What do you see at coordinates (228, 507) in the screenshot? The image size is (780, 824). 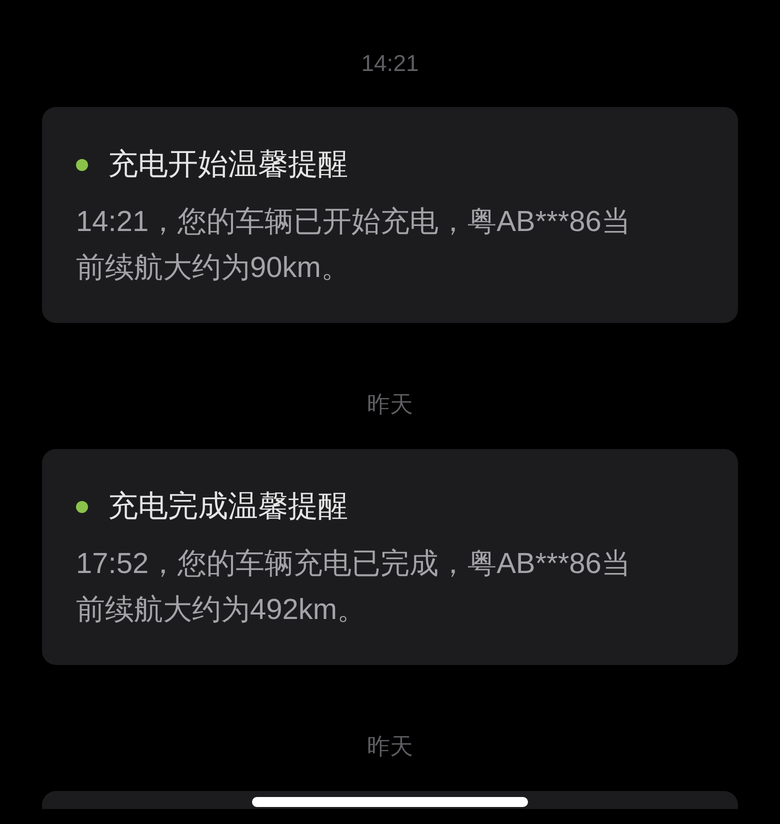 I see `message-title: 充电完成温馨提醒` at bounding box center [228, 507].